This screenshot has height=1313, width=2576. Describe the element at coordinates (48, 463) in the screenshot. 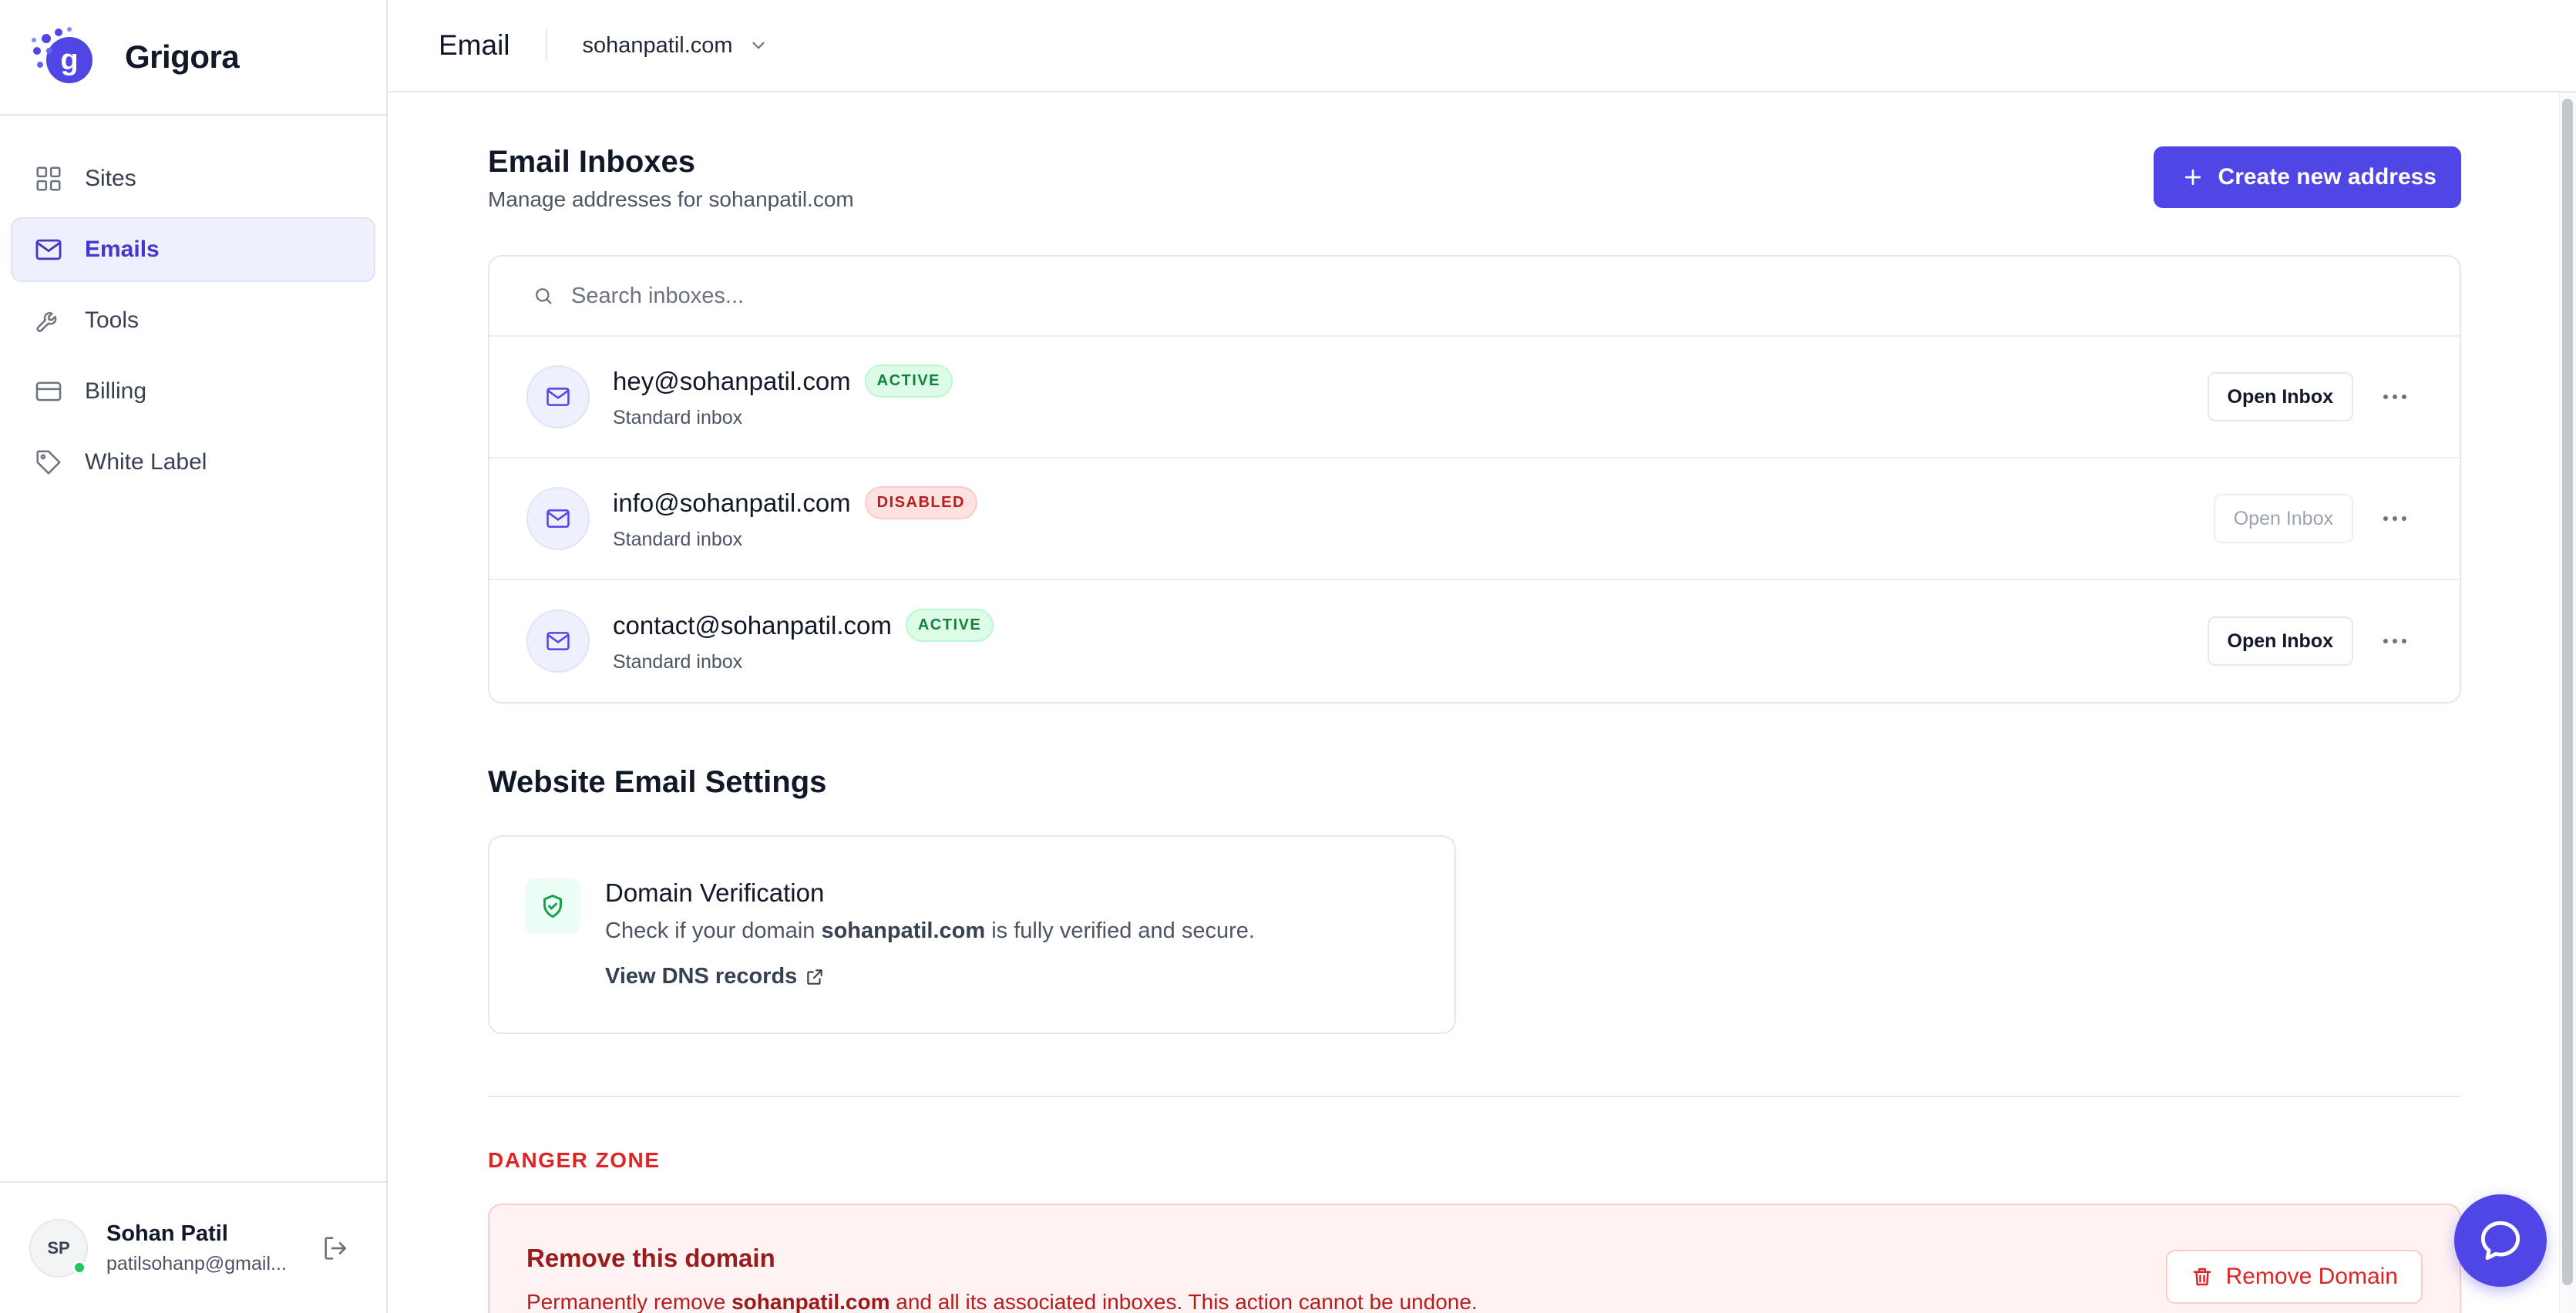

I see `tag-icon` at that location.